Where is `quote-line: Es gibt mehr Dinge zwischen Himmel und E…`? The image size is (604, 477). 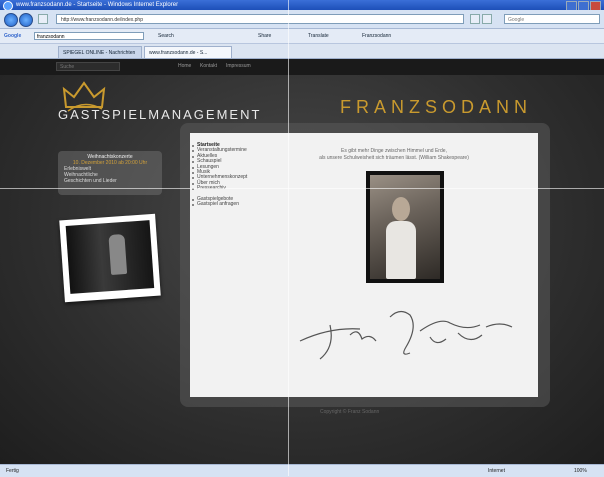
quote-line: Es gibt mehr Dinge zwischen Himmel und E… is located at coordinates (394, 151).